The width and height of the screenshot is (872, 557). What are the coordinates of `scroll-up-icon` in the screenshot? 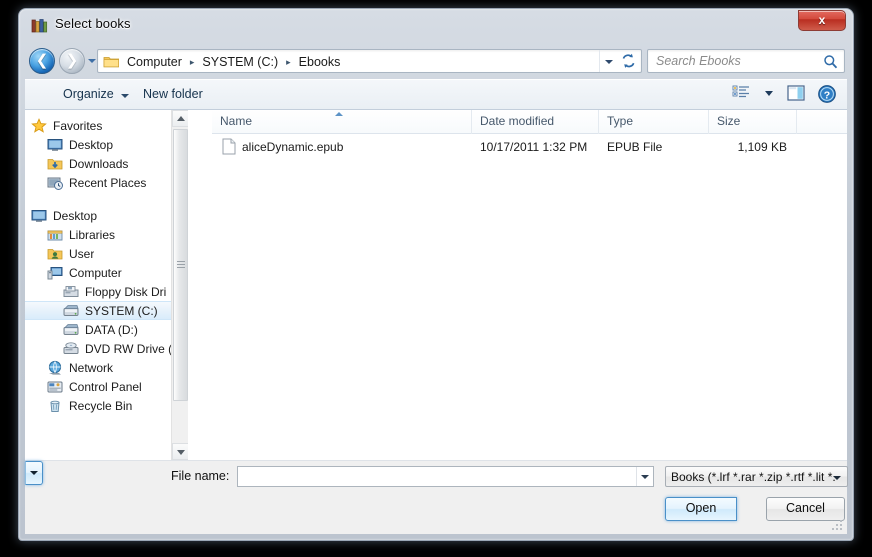 It's located at (180, 118).